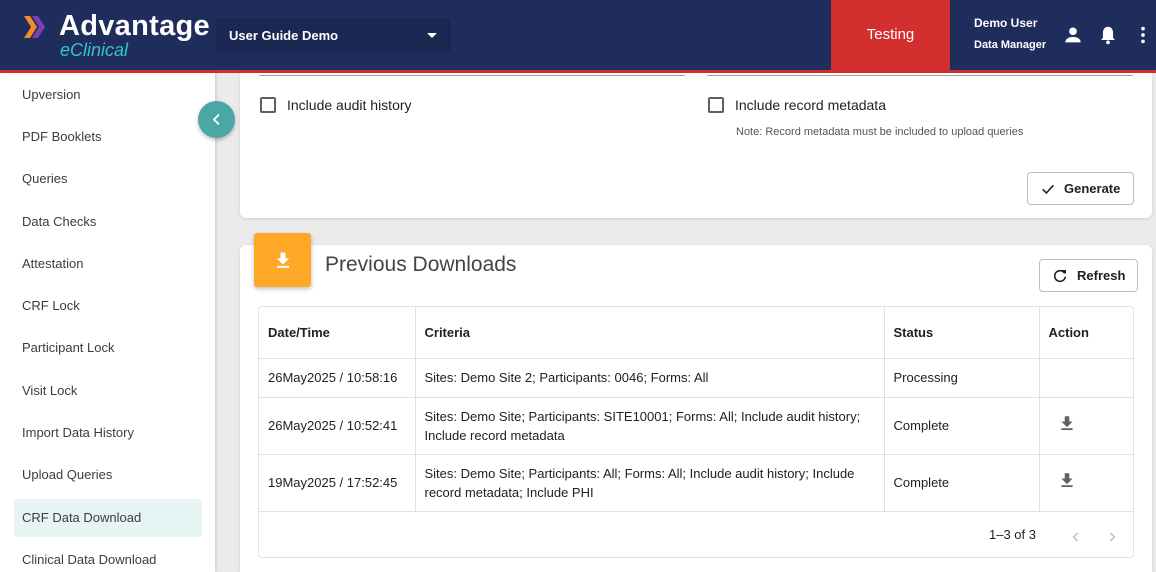 The image size is (1156, 572). I want to click on generate-button-label: Generate, so click(1092, 188).